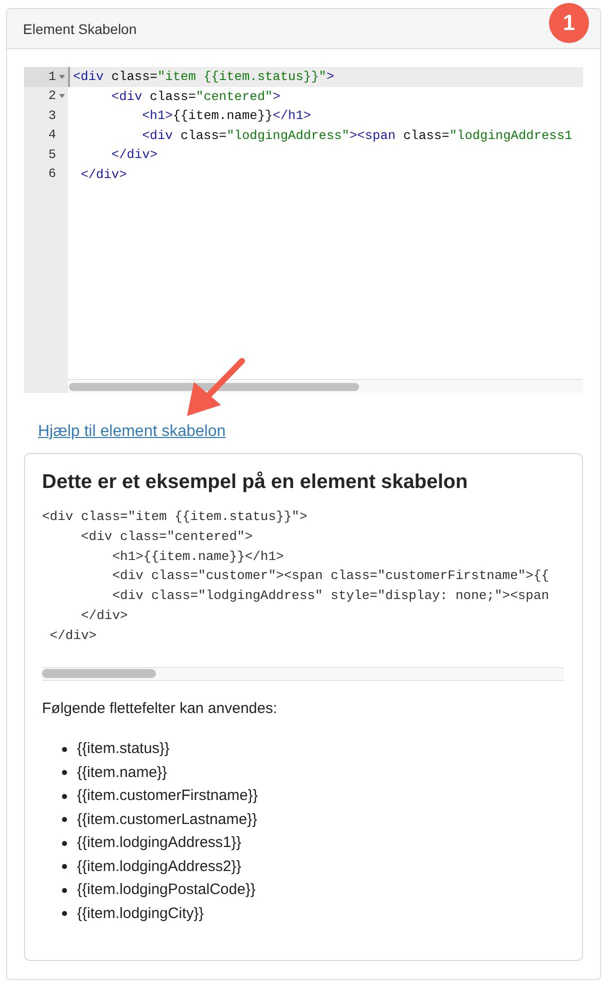 Image resolution: width=610 pixels, height=985 pixels. Describe the element at coordinates (196, 97) in the screenshot. I see `code-line: <div class="centered">` at that location.